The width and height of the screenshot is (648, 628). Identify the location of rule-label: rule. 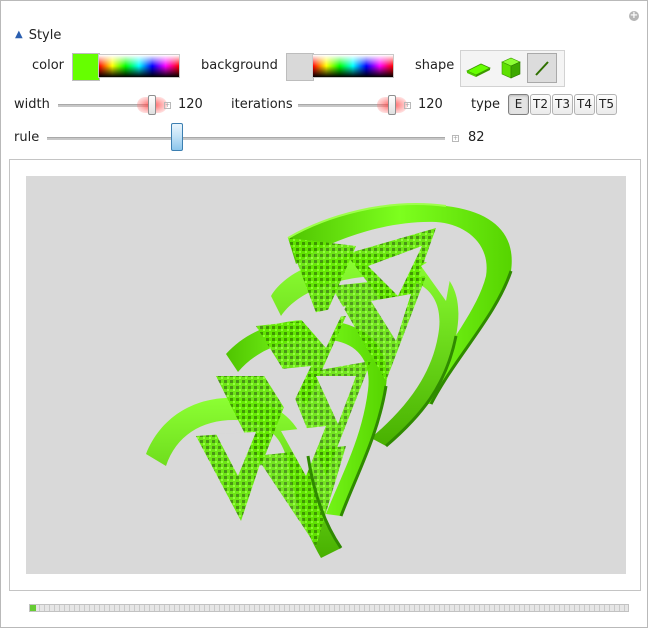
(27, 137).